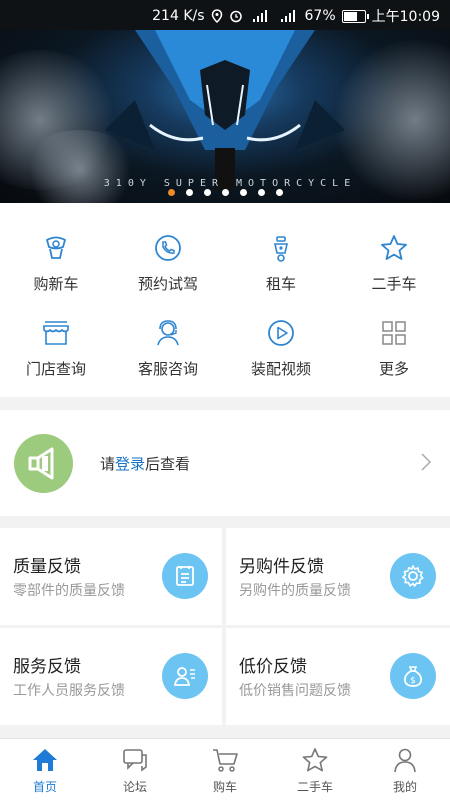  I want to click on menu-item-test-drive: 预约试驾, so click(168, 263).